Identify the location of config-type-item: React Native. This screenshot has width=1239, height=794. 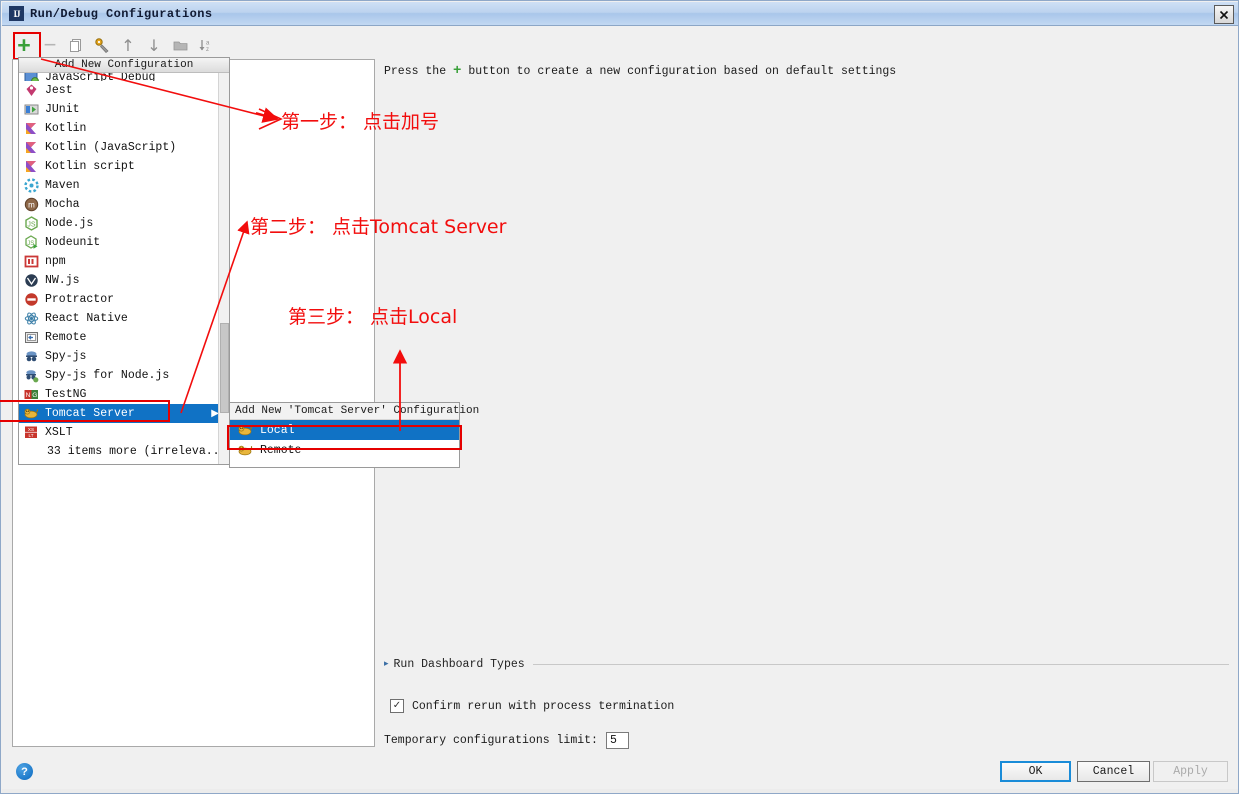
(124, 318).